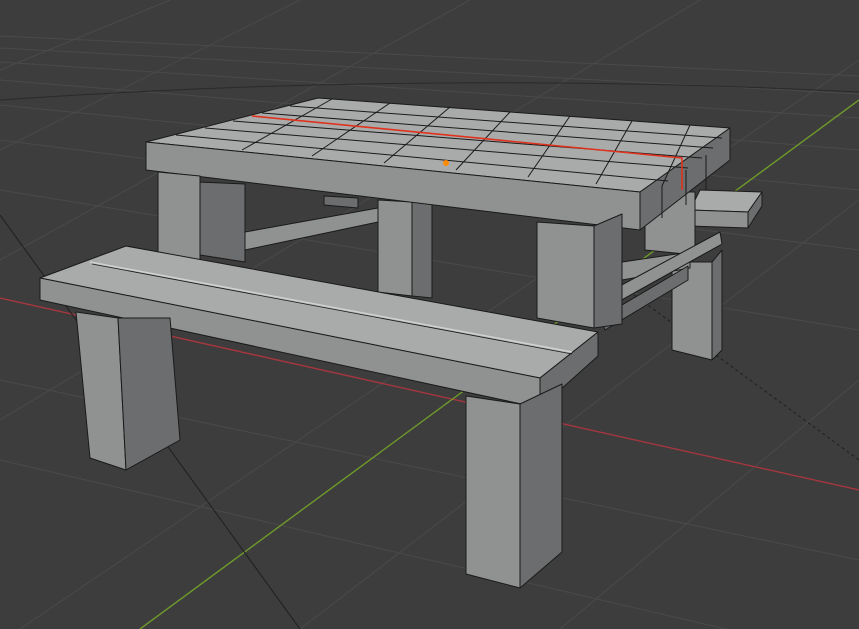 The image size is (859, 629). I want to click on back-left-leg, so click(221, 222).